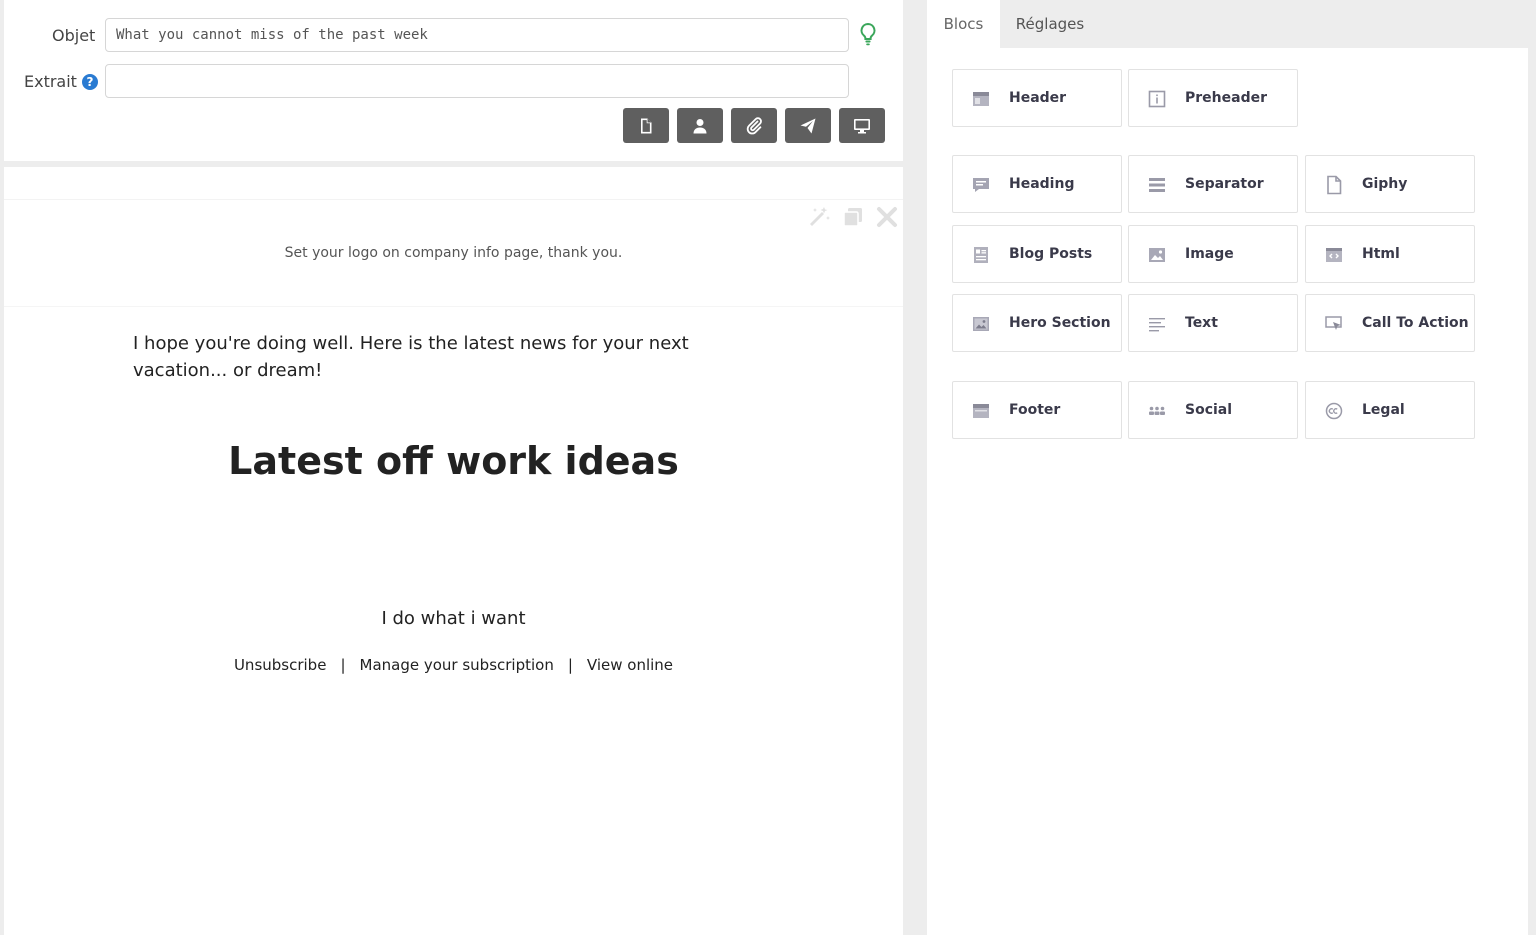  Describe the element at coordinates (1157, 410) in the screenshot. I see `social-users-icon` at that location.